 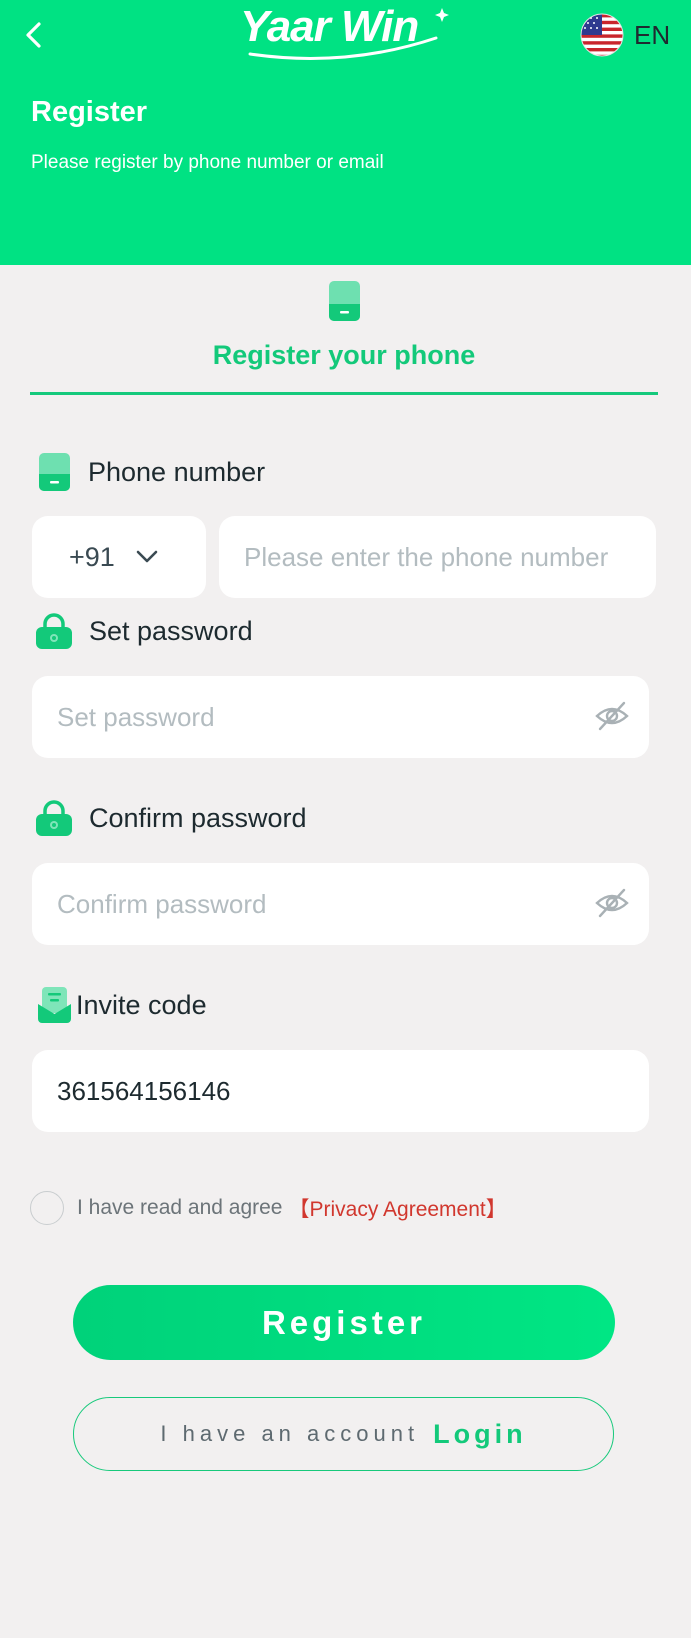 I want to click on chevron-down-icon, so click(x=147, y=556).